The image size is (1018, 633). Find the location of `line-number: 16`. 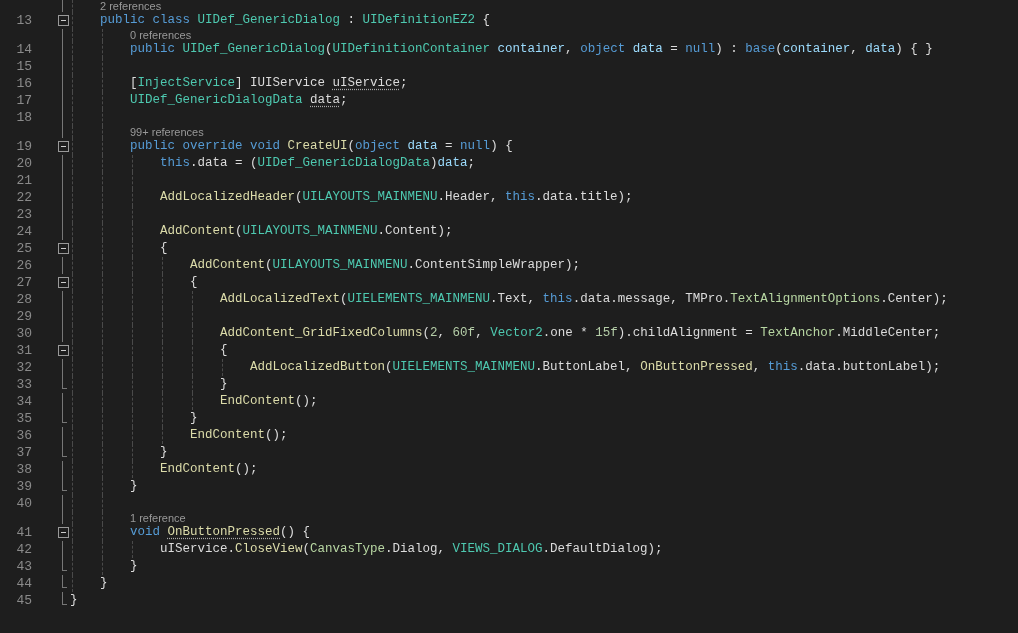

line-number: 16 is located at coordinates (23, 83).